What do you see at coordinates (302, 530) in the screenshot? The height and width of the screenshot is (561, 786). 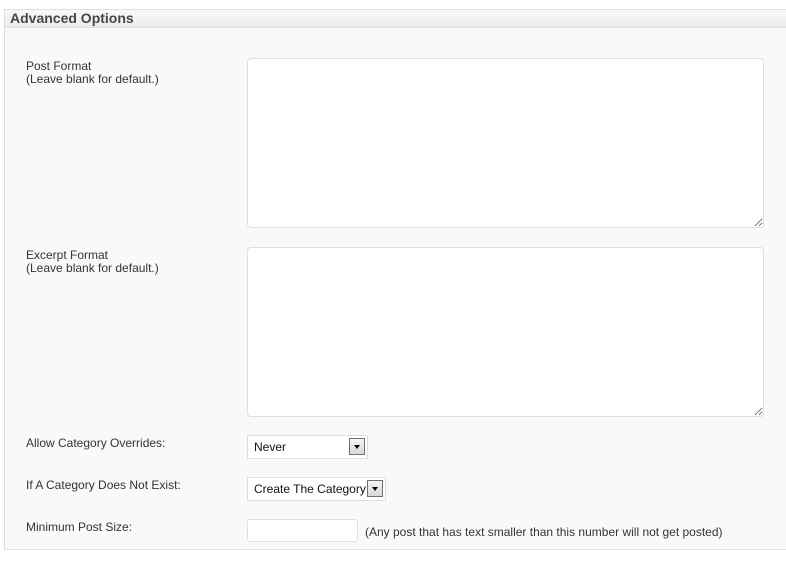 I see `min-post-size-input` at bounding box center [302, 530].